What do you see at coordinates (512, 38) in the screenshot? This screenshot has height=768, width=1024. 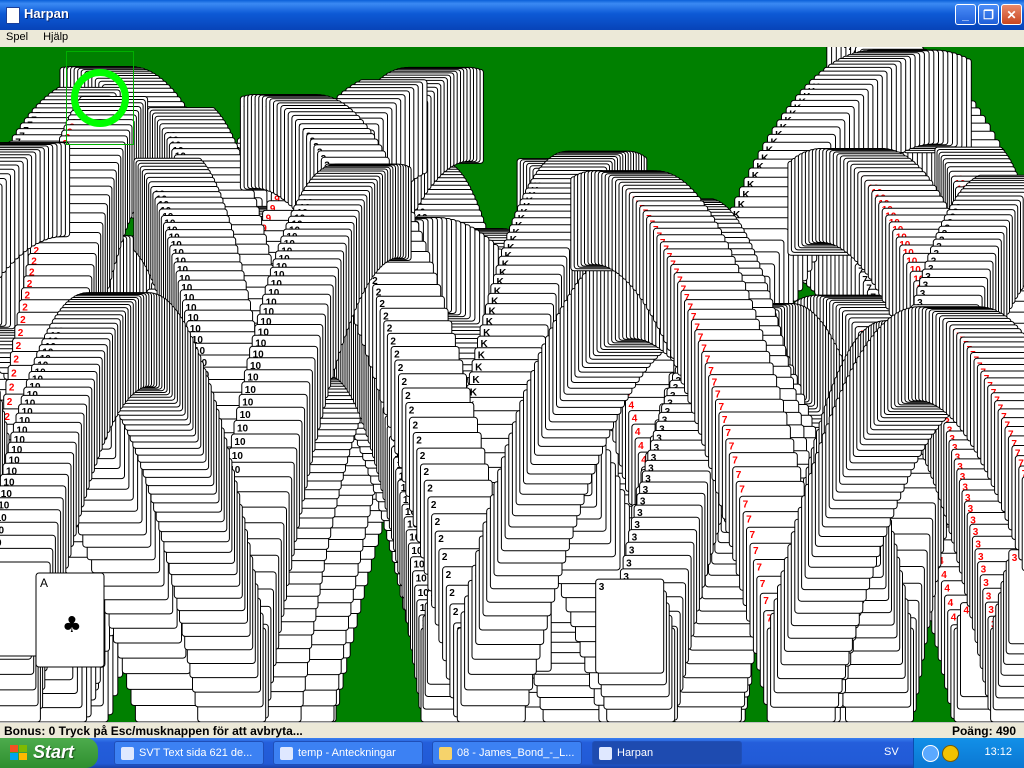 I see `menu-bar: Spel Hjälp` at bounding box center [512, 38].